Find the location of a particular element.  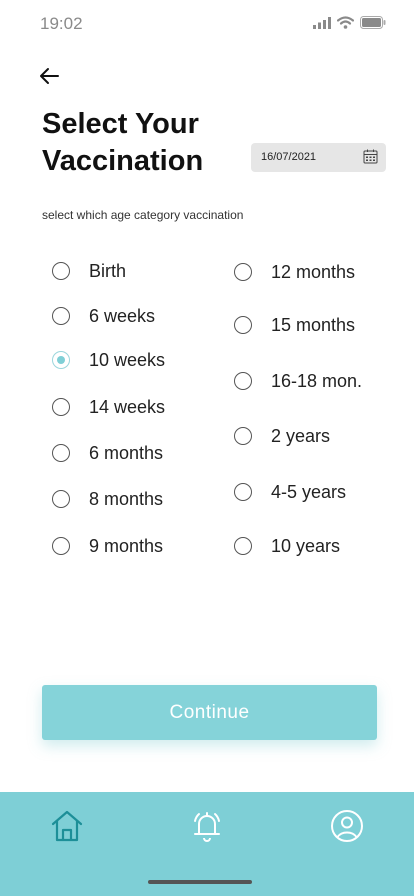

option-4-5-years: 4-5 years is located at coordinates (290, 492).